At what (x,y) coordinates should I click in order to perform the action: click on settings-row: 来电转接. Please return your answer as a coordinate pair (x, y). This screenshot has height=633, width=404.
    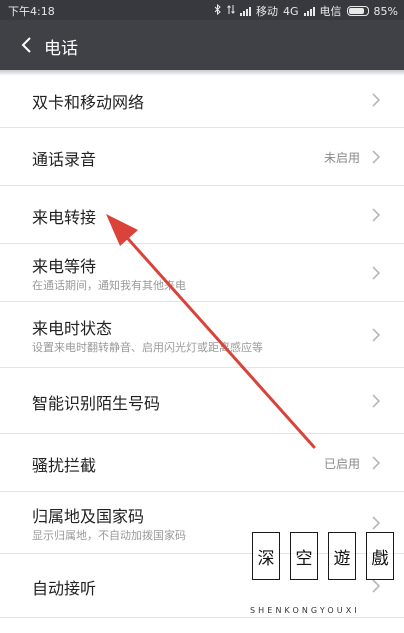
    Looking at the image, I should click on (202, 215).